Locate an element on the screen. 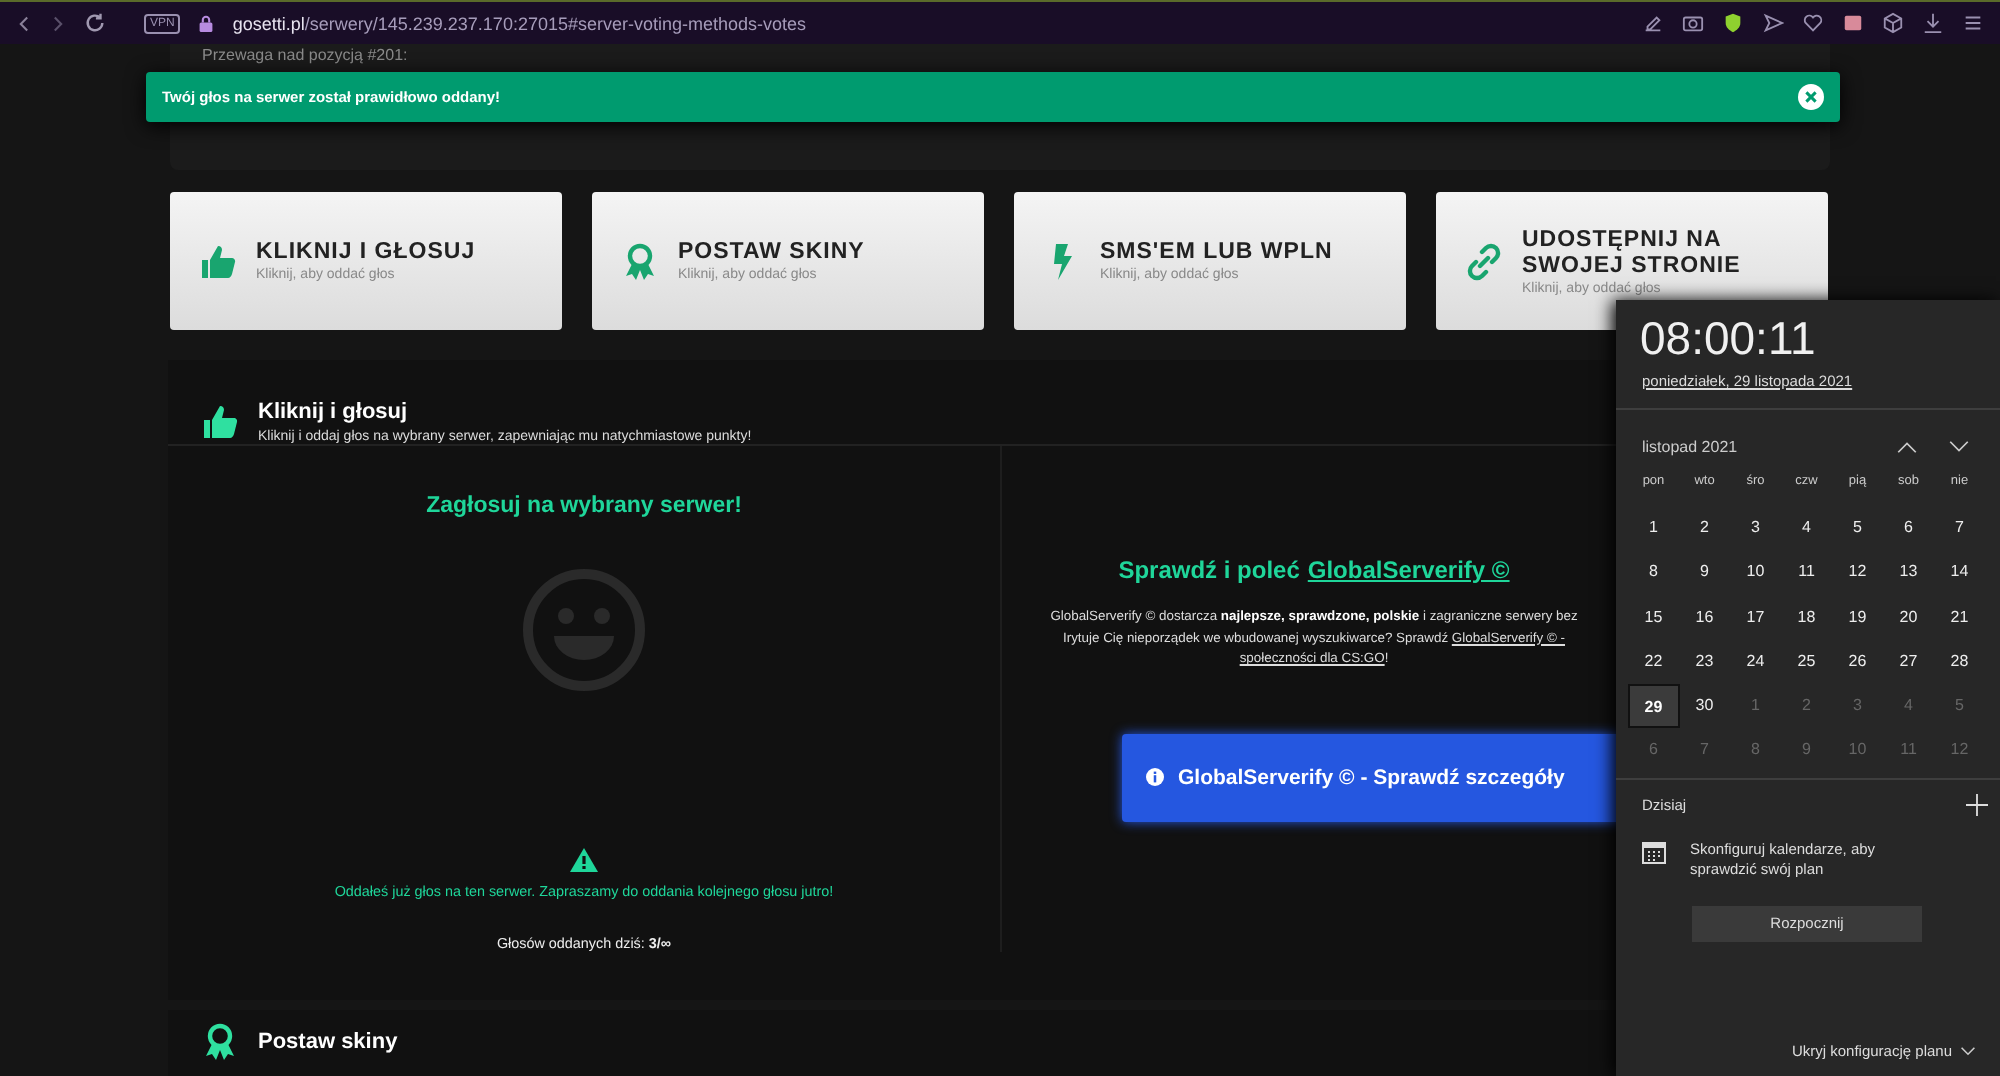 This screenshot has width=2000, height=1076. calendar-day: 20 is located at coordinates (1908, 617).